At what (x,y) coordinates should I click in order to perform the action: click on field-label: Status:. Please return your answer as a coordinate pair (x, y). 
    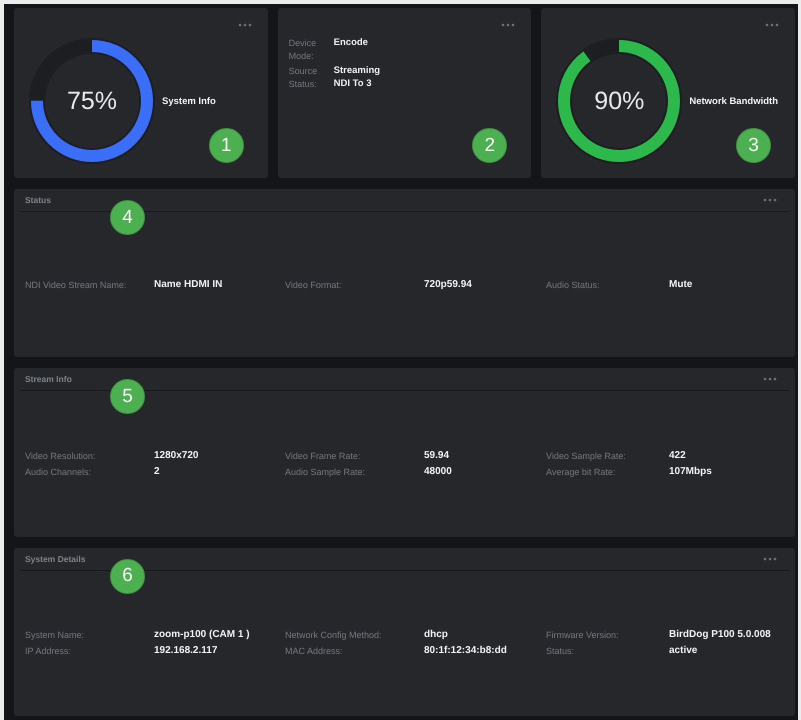
    Looking at the image, I should click on (561, 651).